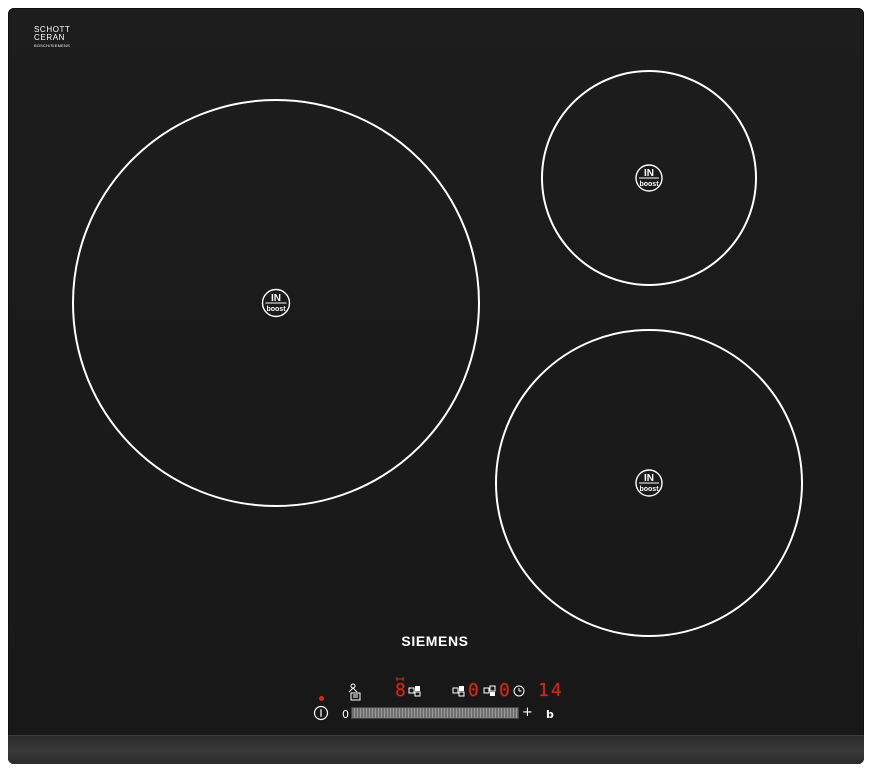 The height and width of the screenshot is (775, 874). Describe the element at coordinates (435, 641) in the screenshot. I see `brand-logo: SIEMENS` at that location.